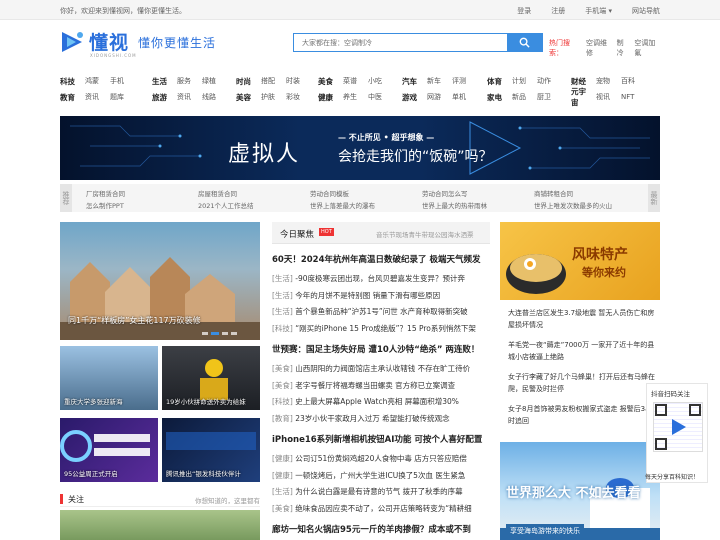 This screenshot has height=540, width=720. I want to click on nav-sub-link: 彩妆, so click(297, 97).